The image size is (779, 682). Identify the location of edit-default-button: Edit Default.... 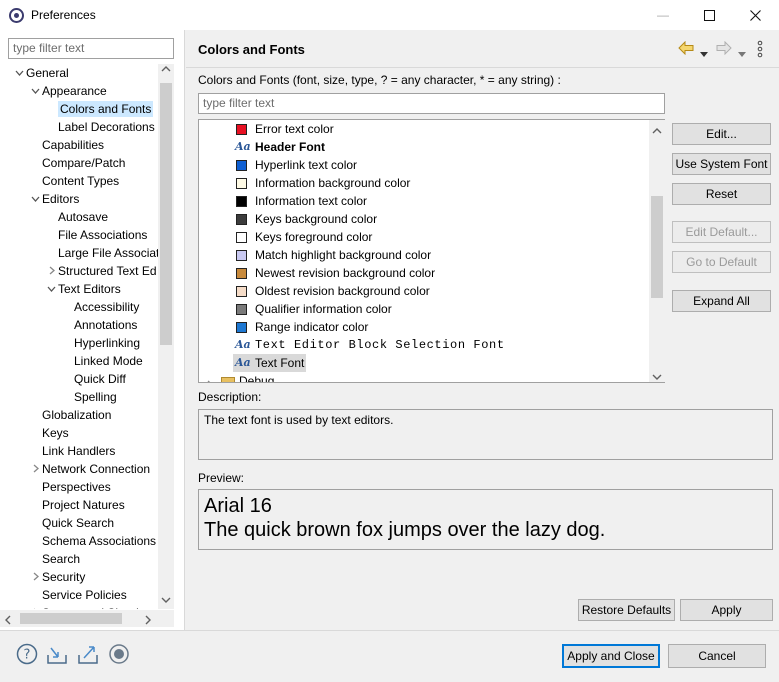
(721, 232).